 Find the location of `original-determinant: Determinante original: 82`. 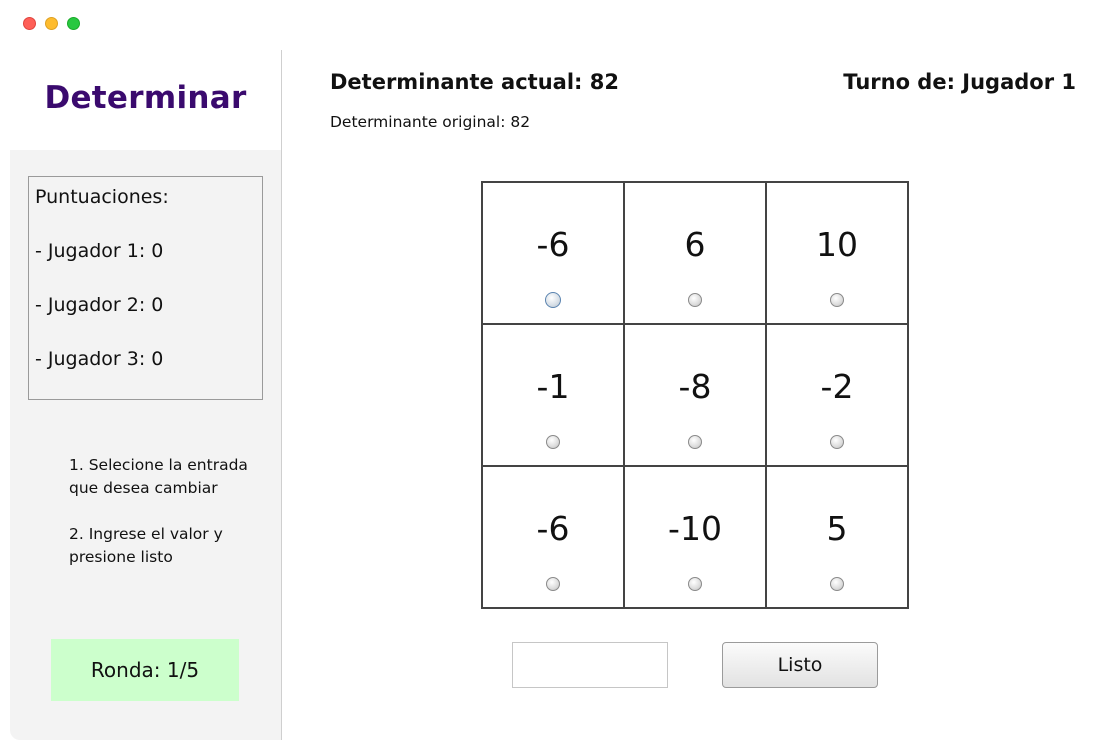

original-determinant: Determinante original: 82 is located at coordinates (430, 122).